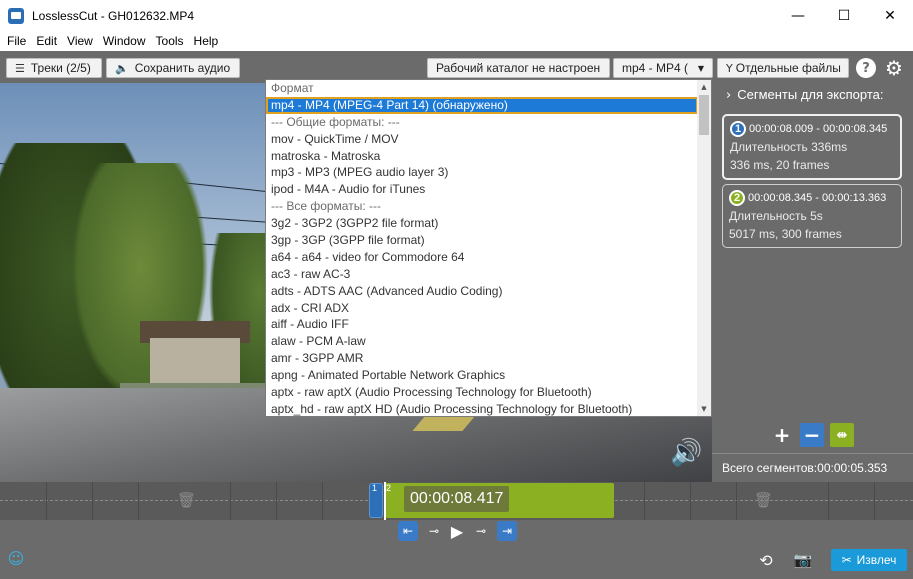 The width and height of the screenshot is (913, 579). I want to click on dropdown-option: mov - QuickTime / MOV, so click(482, 139).